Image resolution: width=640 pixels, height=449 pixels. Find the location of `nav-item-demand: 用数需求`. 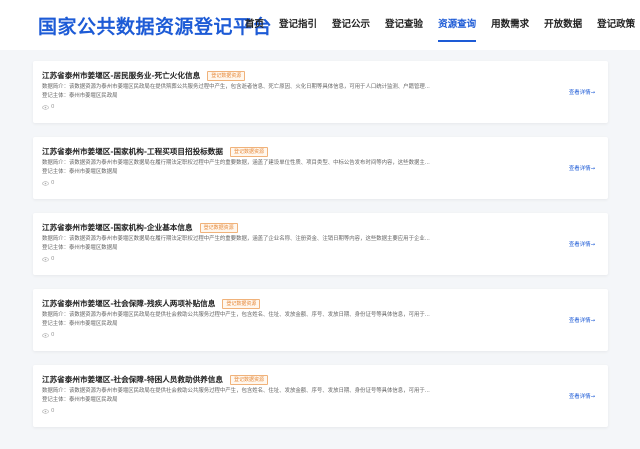

nav-item-demand: 用数需求 is located at coordinates (510, 28).